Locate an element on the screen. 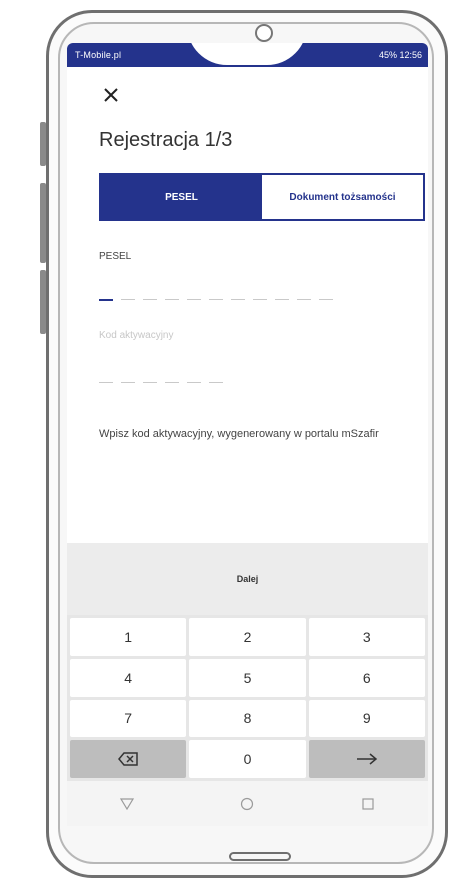  back-icon is located at coordinates (127, 804).